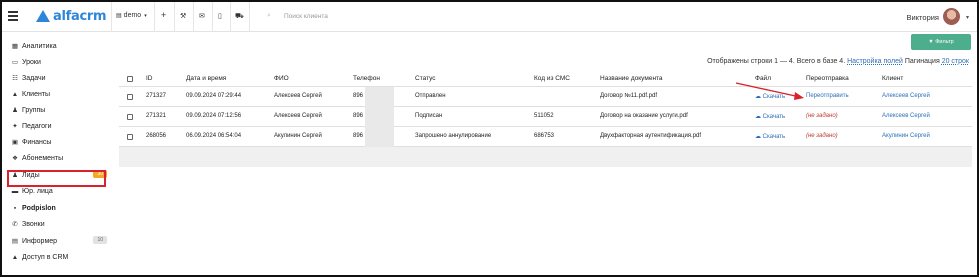 The height and width of the screenshot is (277, 979). I want to click on sidebar-item: ▤ Информер 10, so click(59, 241).